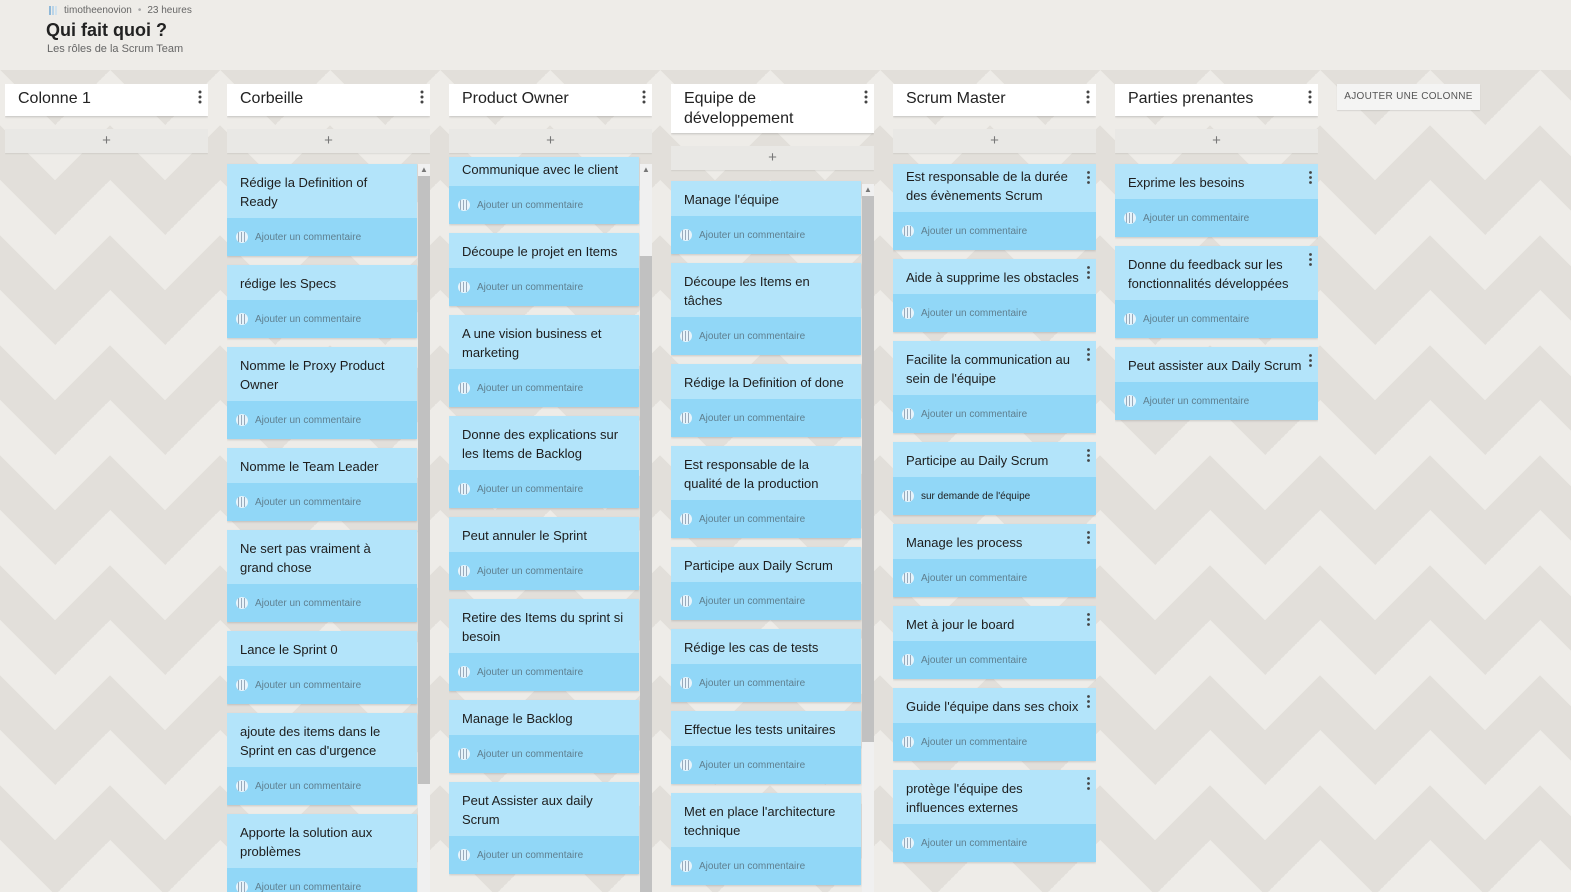 This screenshot has height=892, width=1571. Describe the element at coordinates (994, 496) in the screenshot. I see `comment-field: sur demande de l'équipe` at that location.